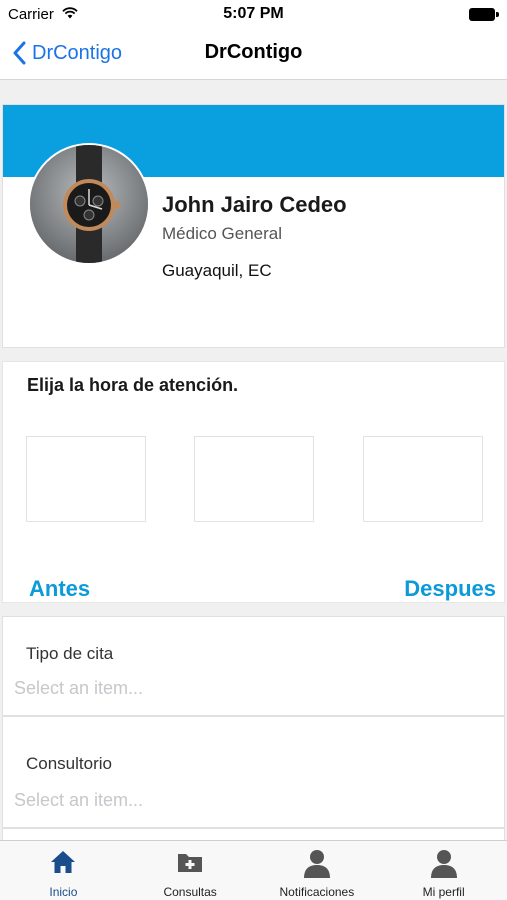 The width and height of the screenshot is (507, 900). I want to click on previous-button: Antes, so click(59, 589).